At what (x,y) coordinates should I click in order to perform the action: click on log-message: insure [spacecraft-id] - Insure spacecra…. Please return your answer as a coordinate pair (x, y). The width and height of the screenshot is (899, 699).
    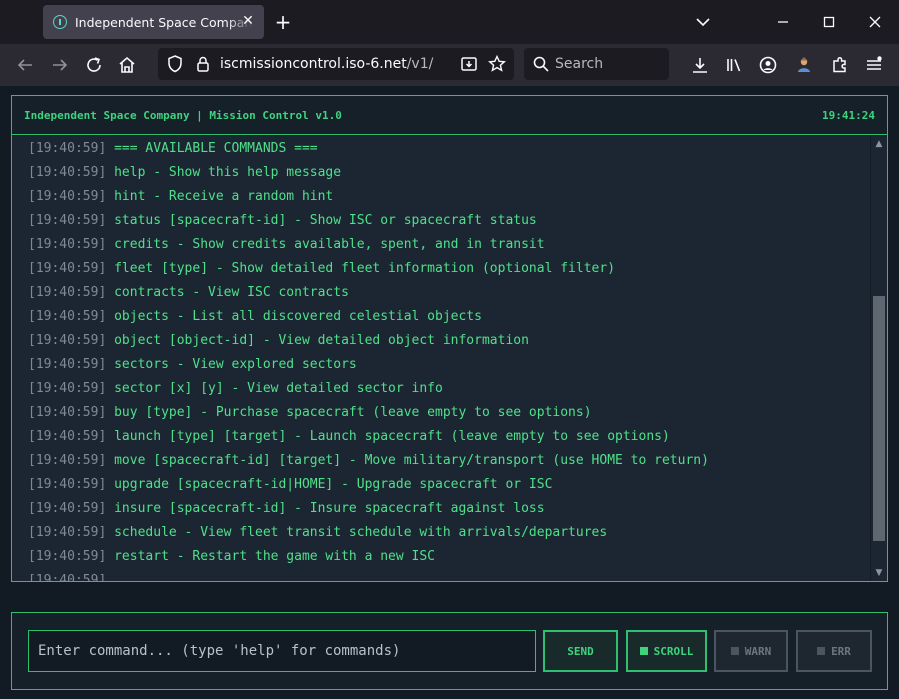
    Looking at the image, I should click on (329, 508).